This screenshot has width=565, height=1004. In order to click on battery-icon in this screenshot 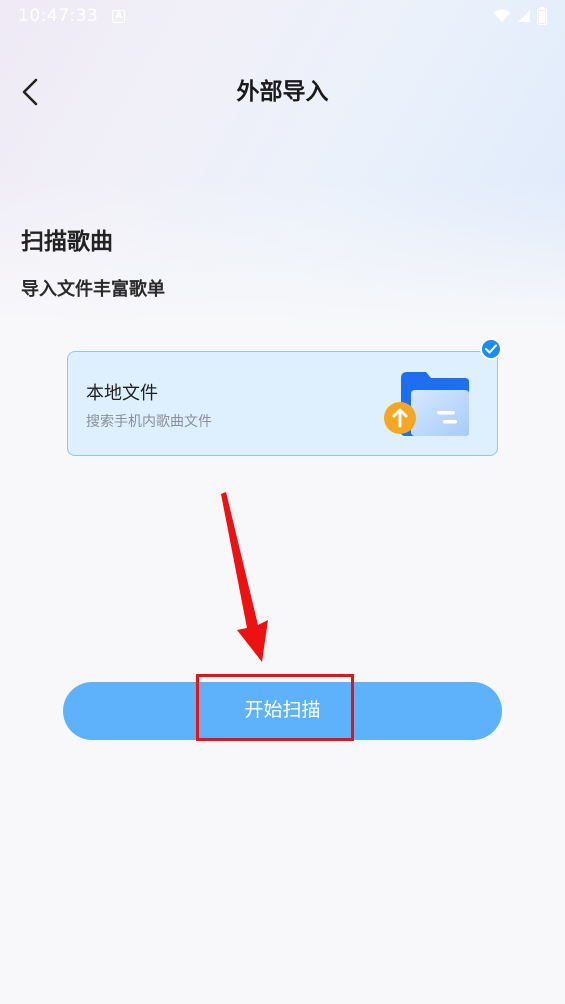, I will do `click(542, 16)`.